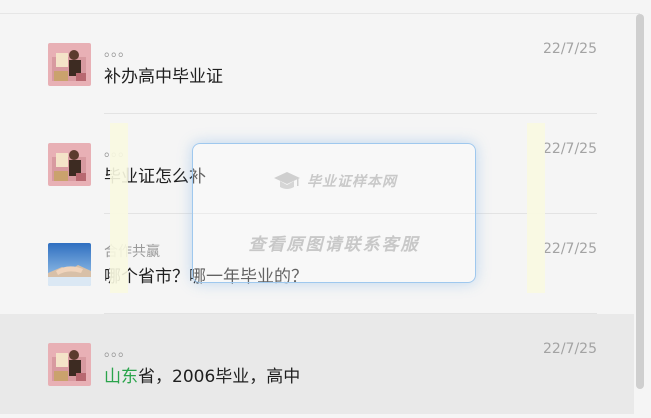 The image size is (651, 418). I want to click on watermark-overlay: 毕业证样本网 查看原图请联系客服, so click(334, 213).